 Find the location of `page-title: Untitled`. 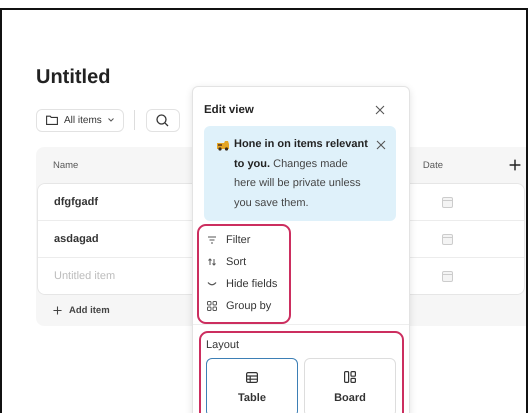

page-title: Untitled is located at coordinates (74, 77).